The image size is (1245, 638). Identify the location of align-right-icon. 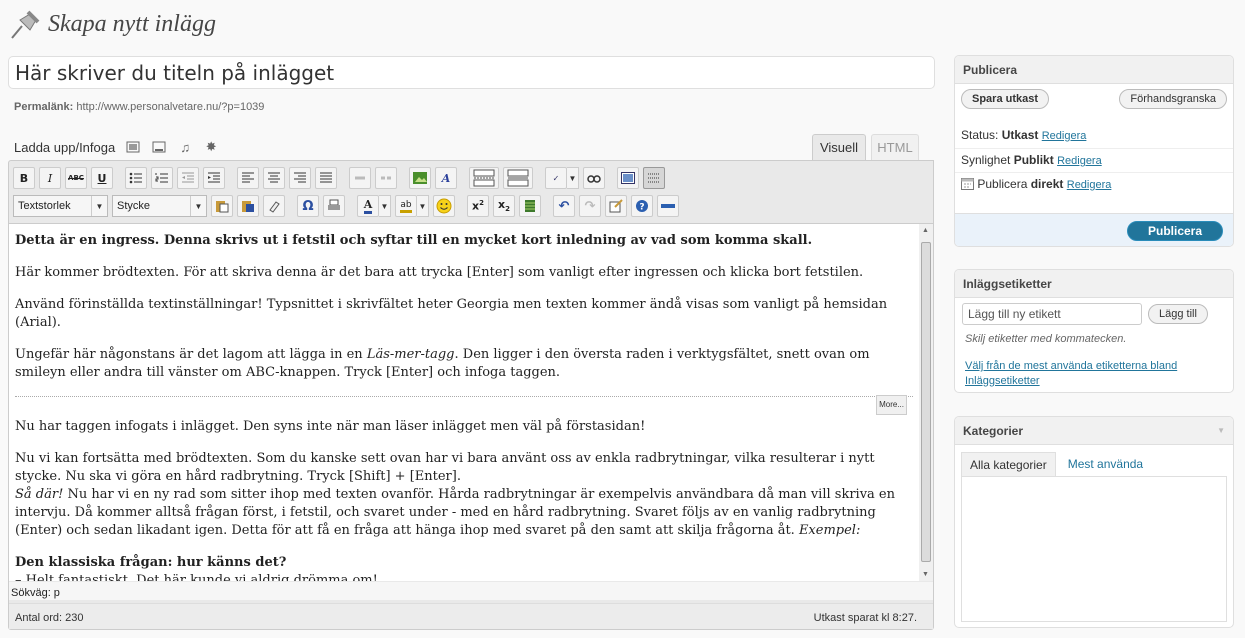
(300, 178).